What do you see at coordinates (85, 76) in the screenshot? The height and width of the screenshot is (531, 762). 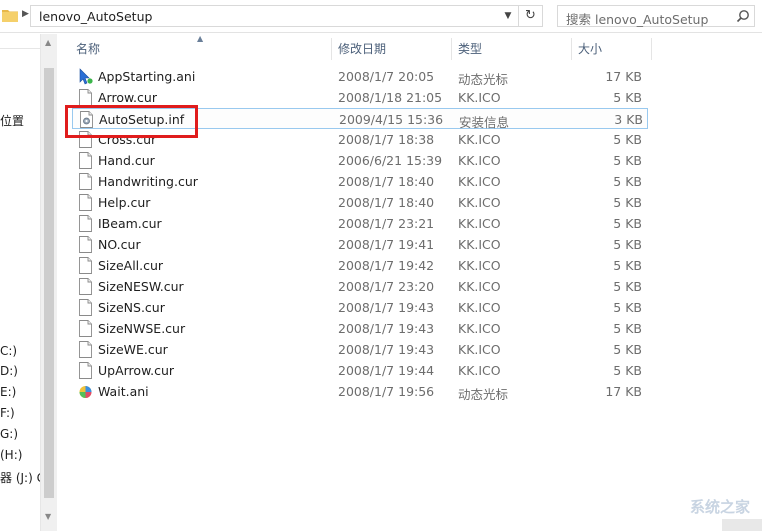 I see `animated-cursor-icon` at bounding box center [85, 76].